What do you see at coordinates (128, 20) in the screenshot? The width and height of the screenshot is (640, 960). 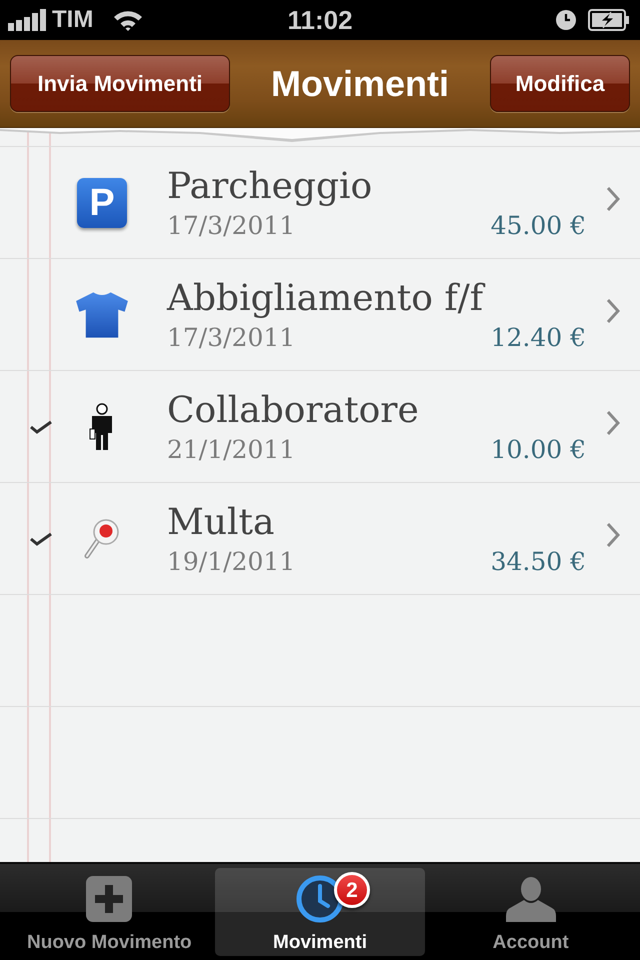 I see `wifi-icon` at bounding box center [128, 20].